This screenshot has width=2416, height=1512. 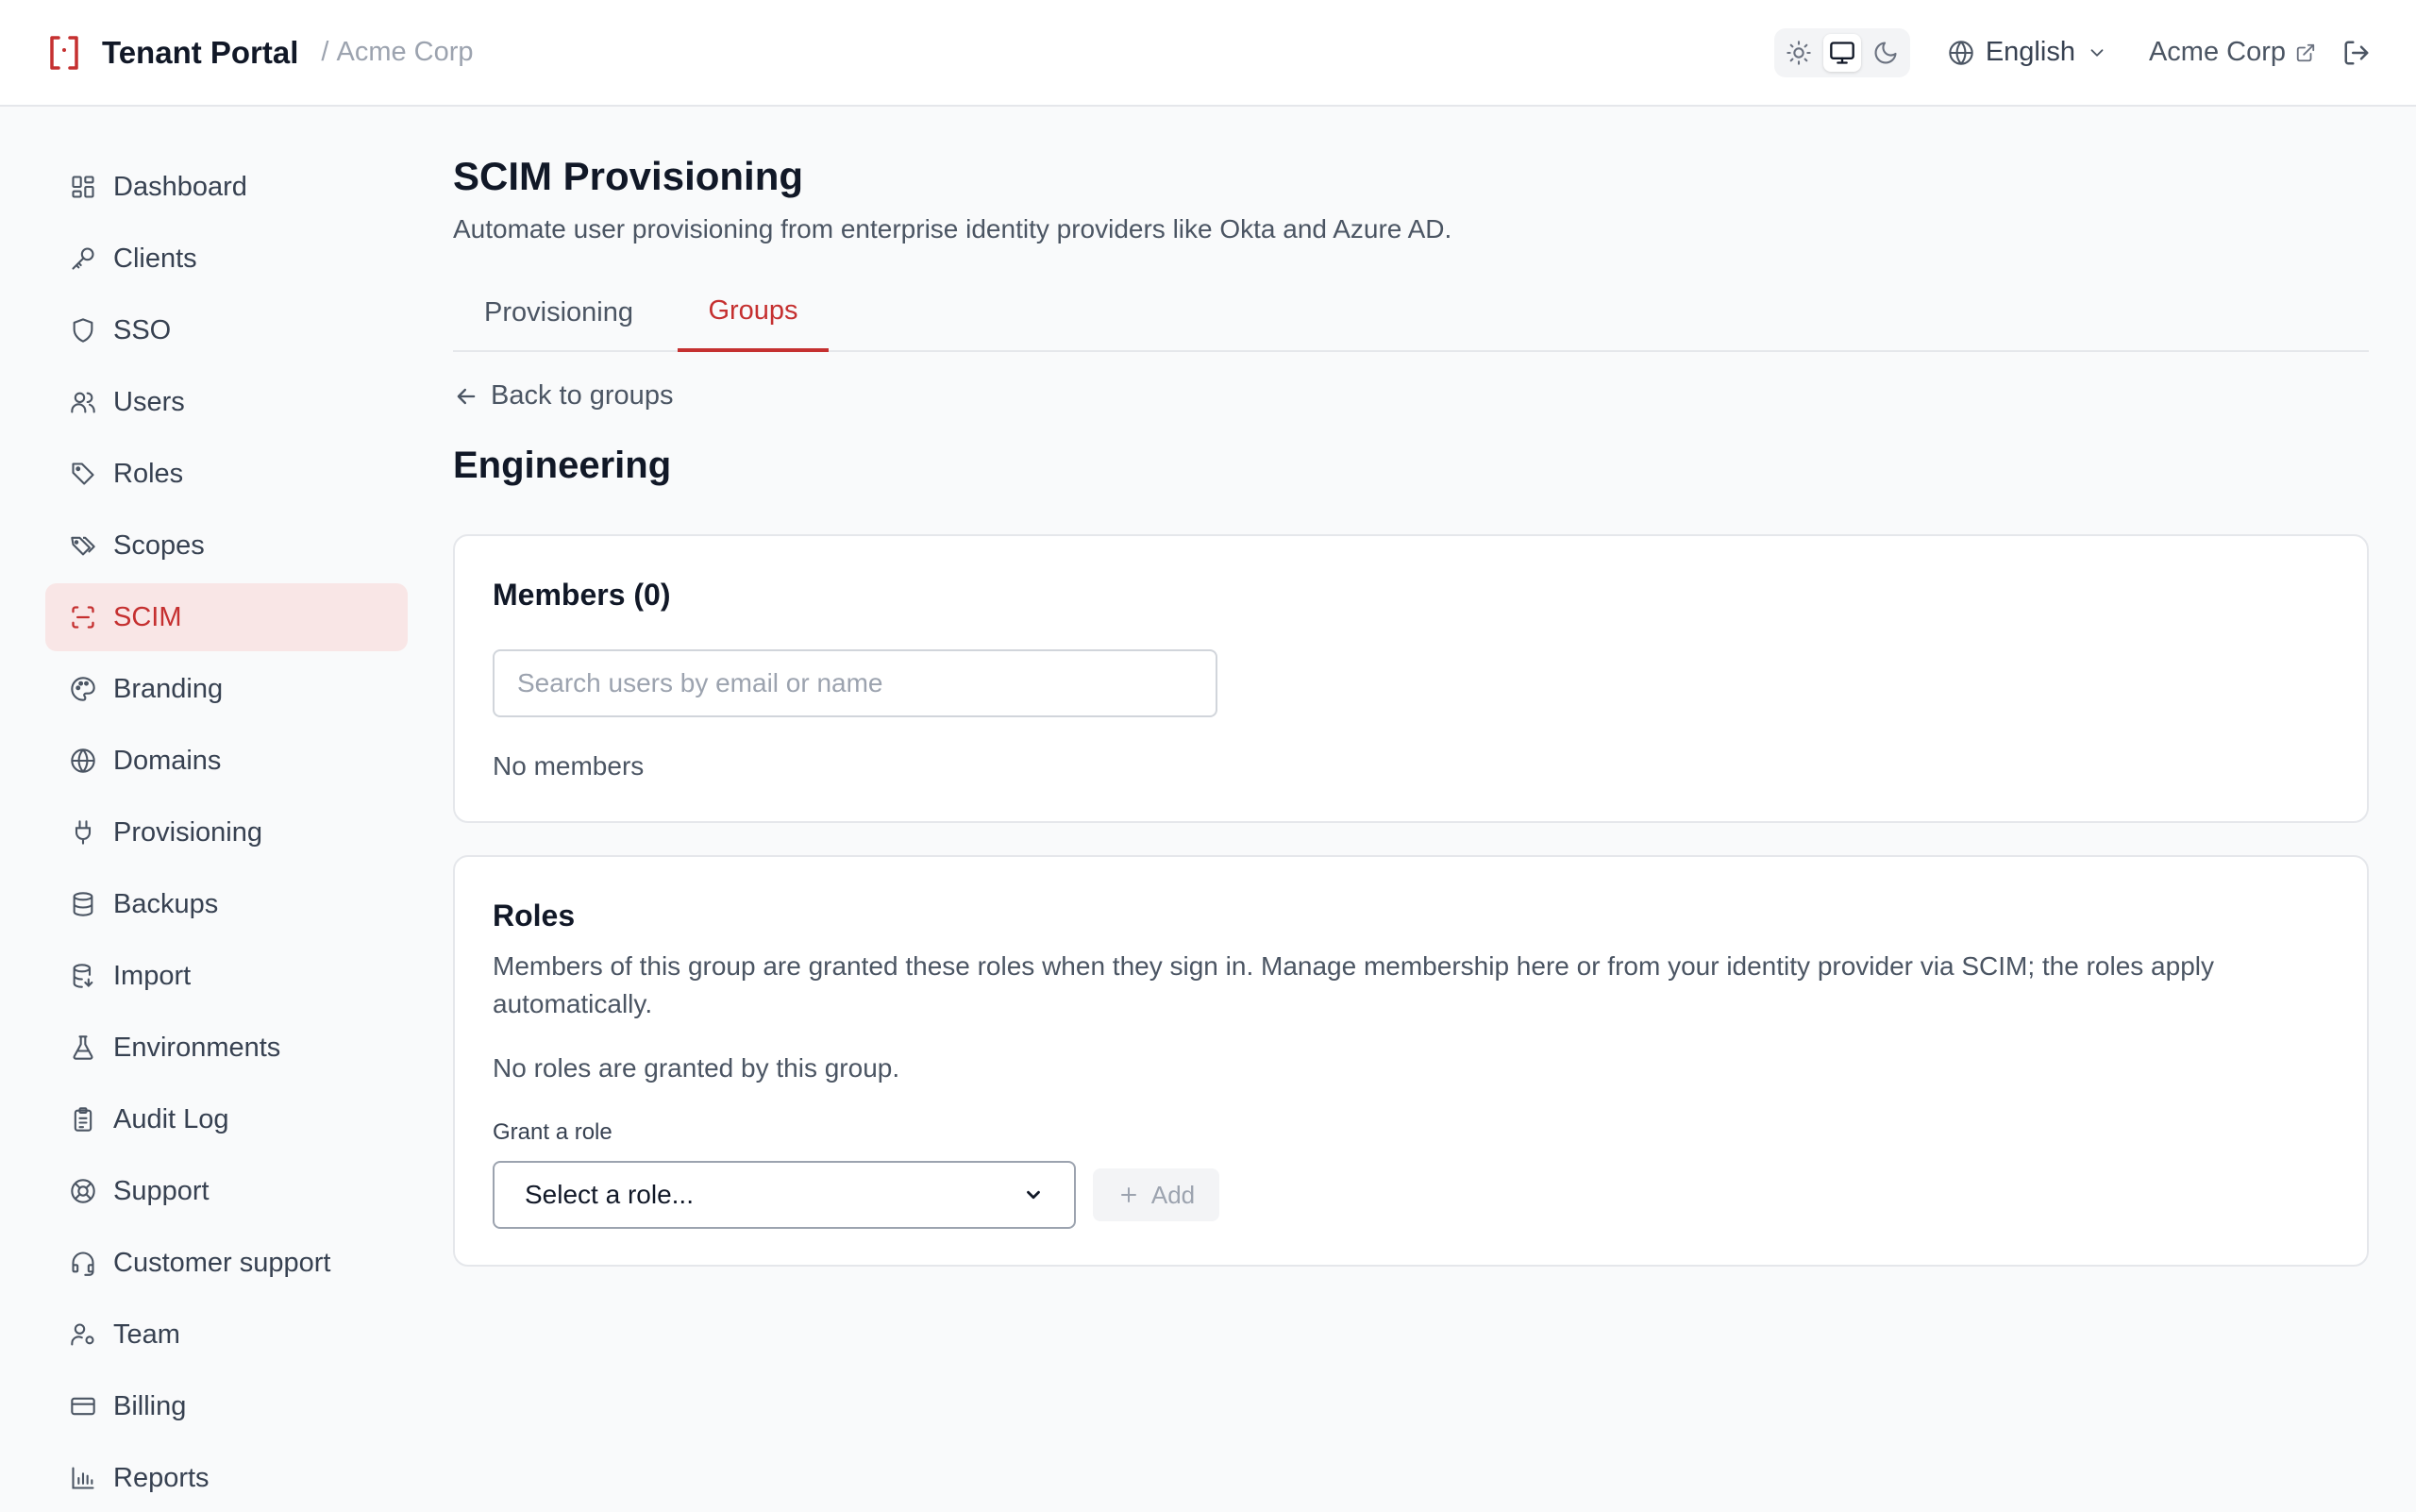 I want to click on sidebar-item-label: Provisioning, so click(x=187, y=832).